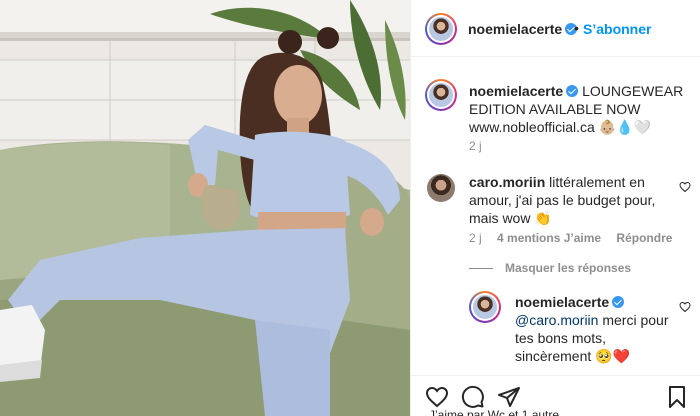 Image resolution: width=700 pixels, height=416 pixels. Describe the element at coordinates (515, 29) in the screenshot. I see `author-username: noemielacerte` at that location.